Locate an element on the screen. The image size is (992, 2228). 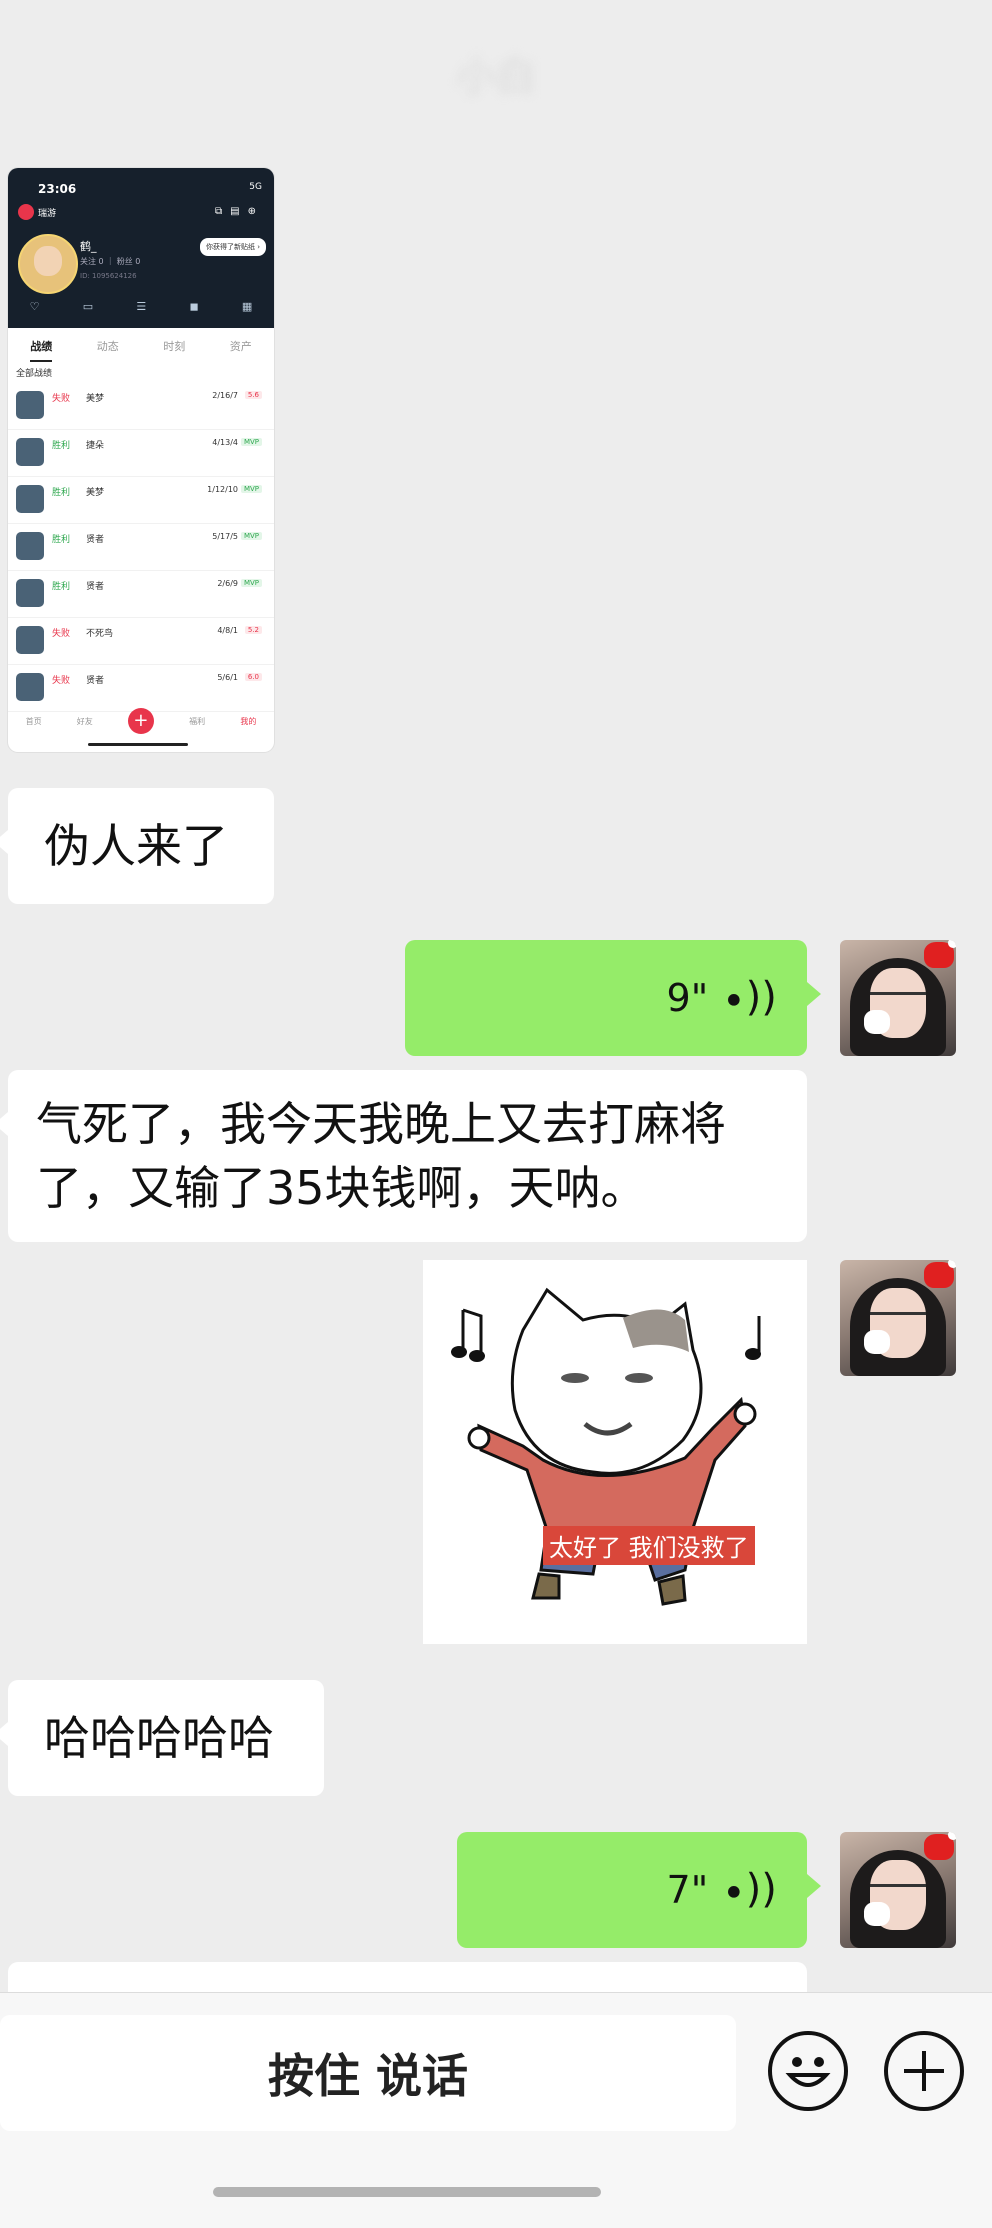
match-score: 5.2 is located at coordinates (253, 630).